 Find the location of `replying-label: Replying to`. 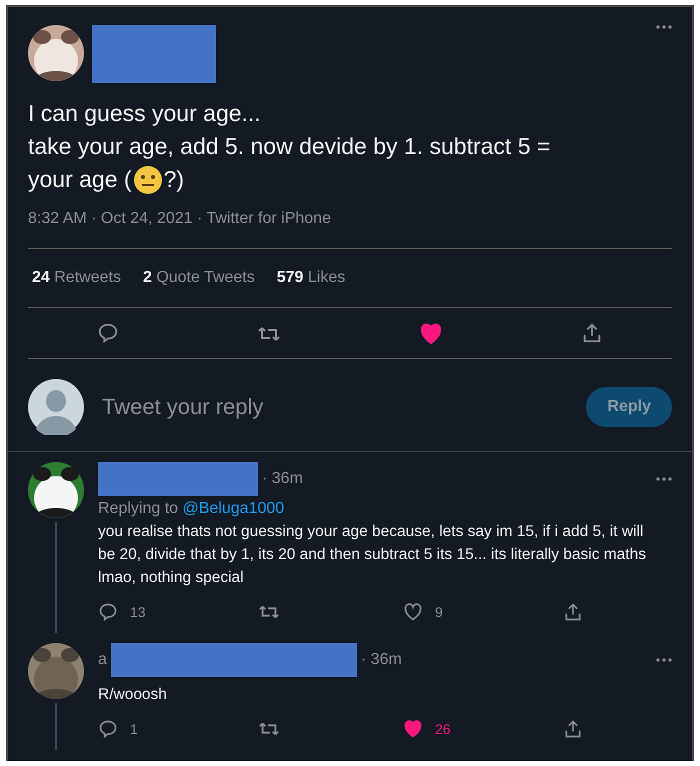

replying-label: Replying to is located at coordinates (139, 508).